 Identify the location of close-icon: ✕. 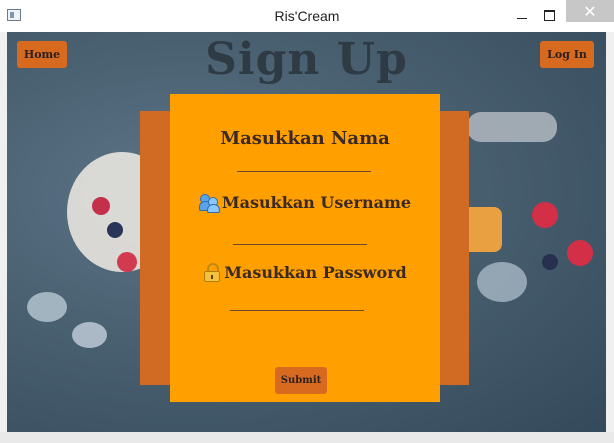
(590, 11).